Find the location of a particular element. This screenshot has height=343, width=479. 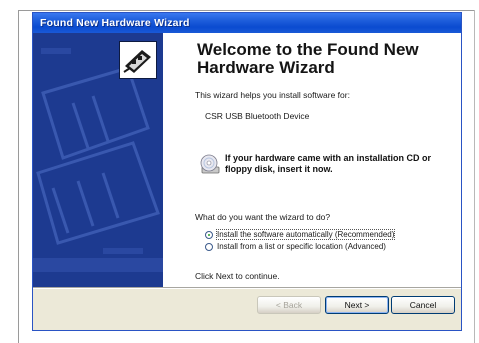

page-frame-left is located at coordinates (18, 176).